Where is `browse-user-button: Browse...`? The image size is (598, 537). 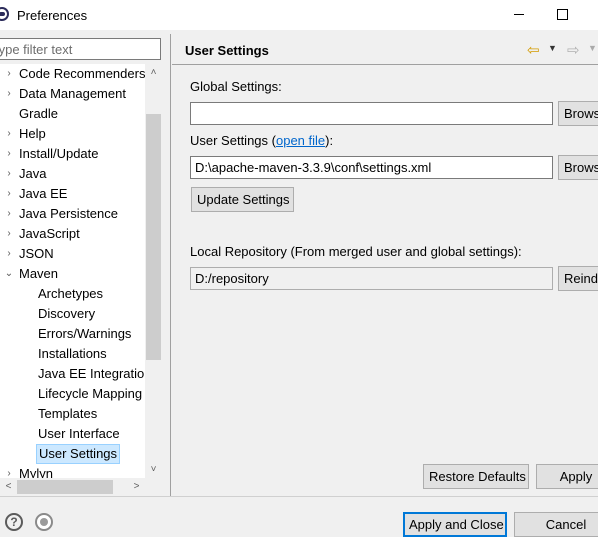 browse-user-button: Browse... is located at coordinates (578, 167).